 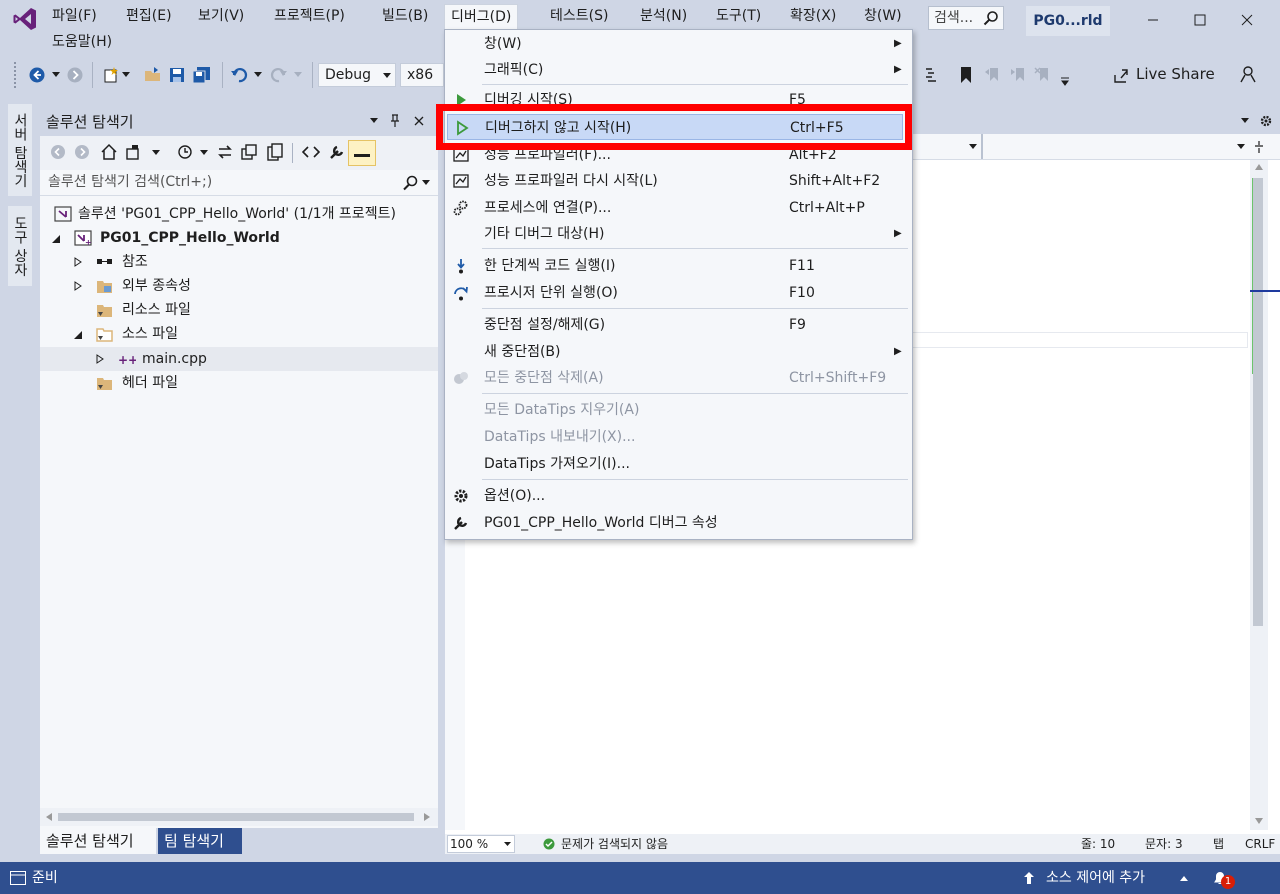 I want to click on menu-item-clear-all-datatips: 모든 DataTips 지우기(A), so click(x=678, y=410).